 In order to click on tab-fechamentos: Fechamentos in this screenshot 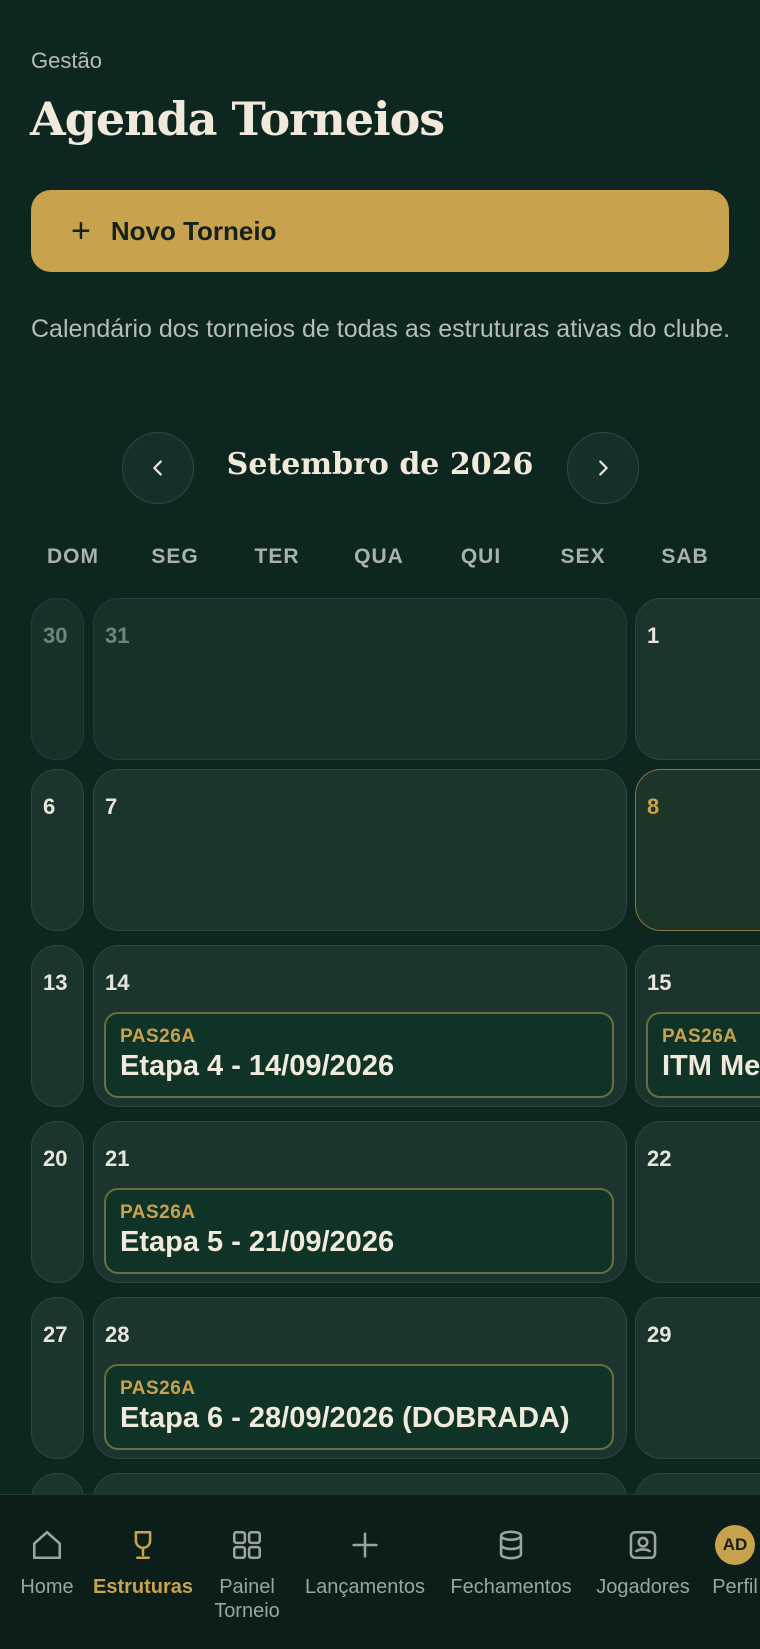, I will do `click(511, 1562)`.